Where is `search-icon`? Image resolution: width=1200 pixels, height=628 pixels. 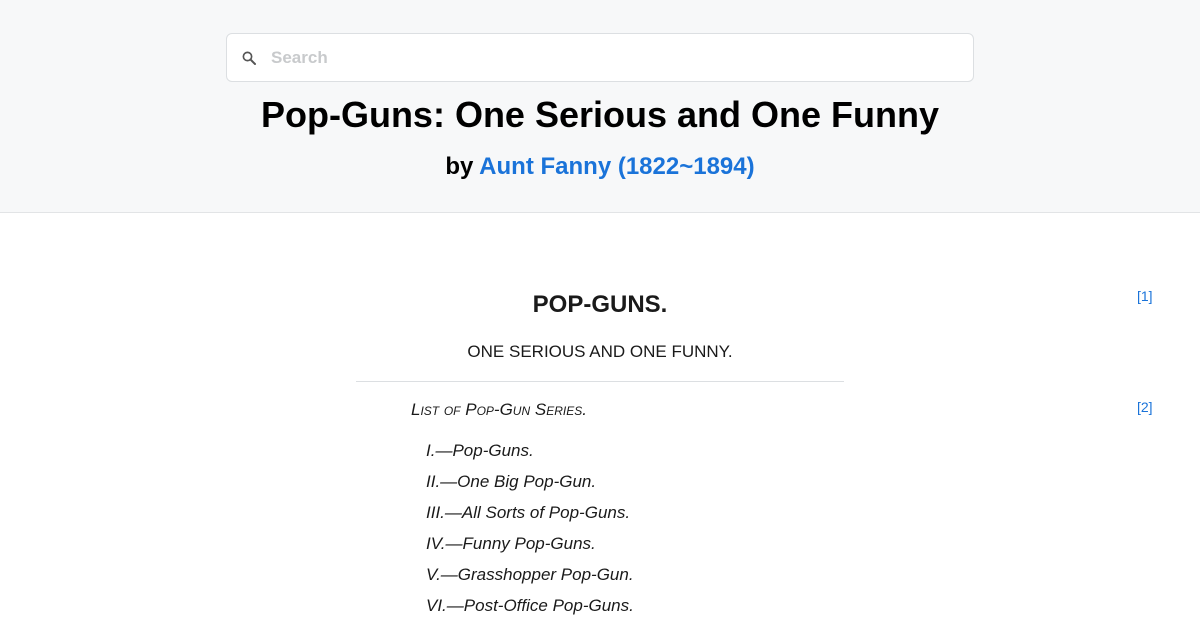 search-icon is located at coordinates (249, 58).